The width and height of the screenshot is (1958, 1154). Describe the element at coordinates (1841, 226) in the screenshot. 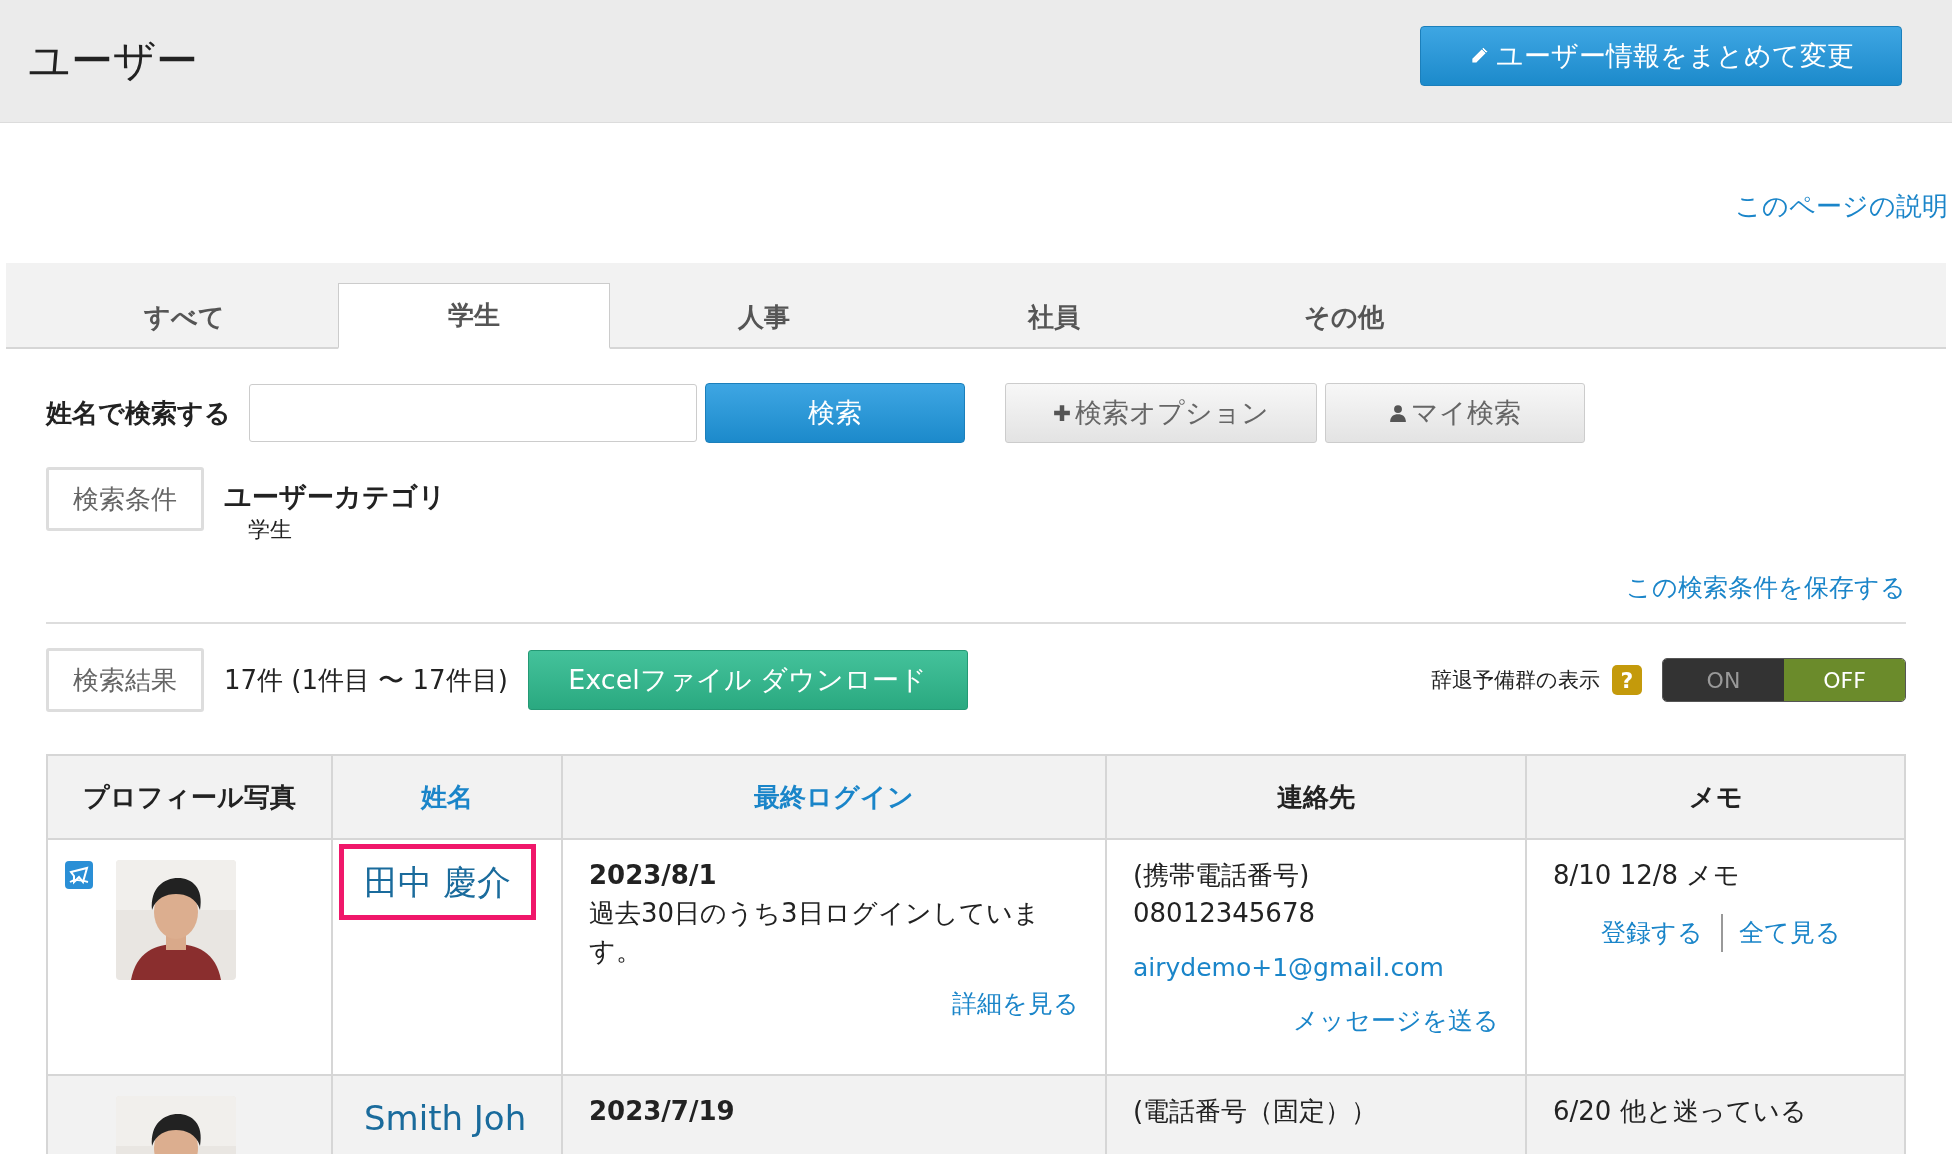

I see `help-link: このページの説明` at that location.